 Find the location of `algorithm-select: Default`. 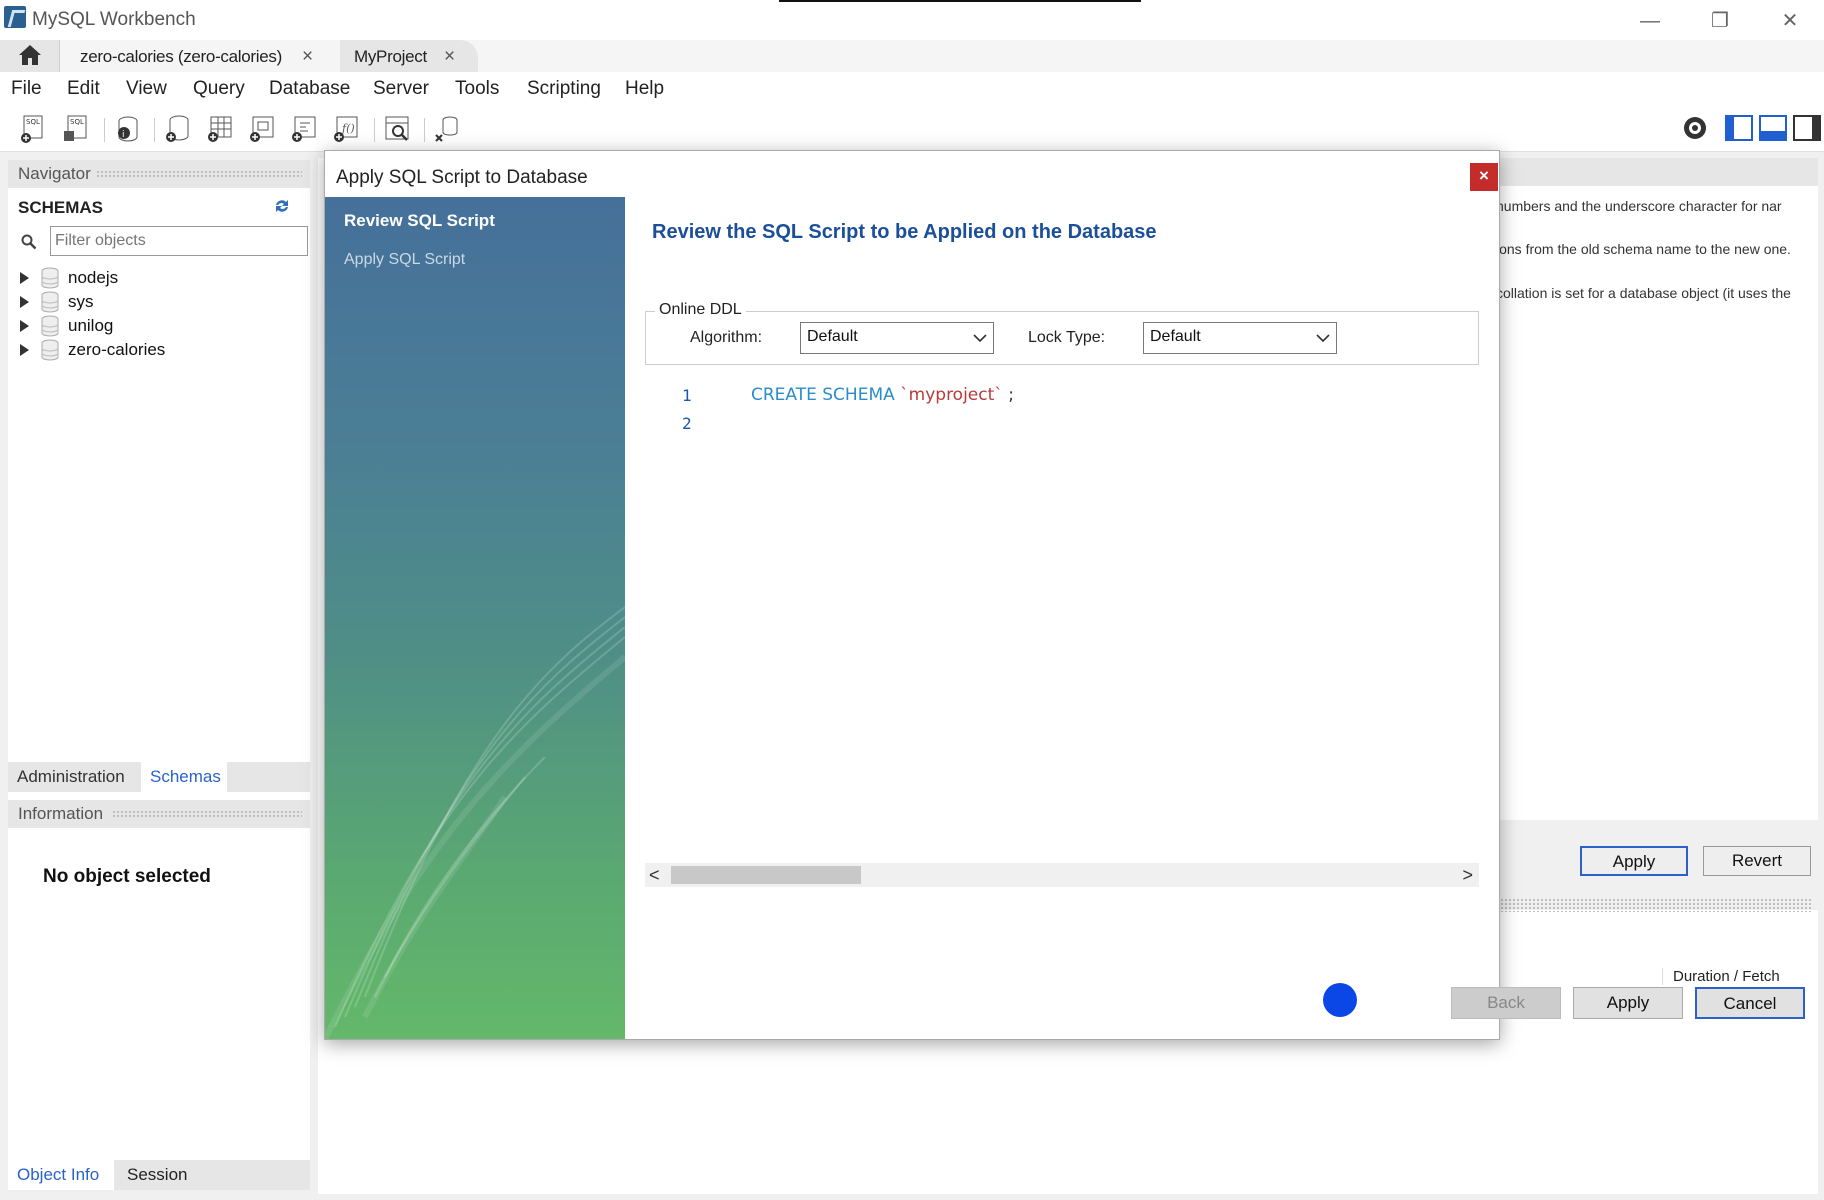

algorithm-select: Default is located at coordinates (897, 338).